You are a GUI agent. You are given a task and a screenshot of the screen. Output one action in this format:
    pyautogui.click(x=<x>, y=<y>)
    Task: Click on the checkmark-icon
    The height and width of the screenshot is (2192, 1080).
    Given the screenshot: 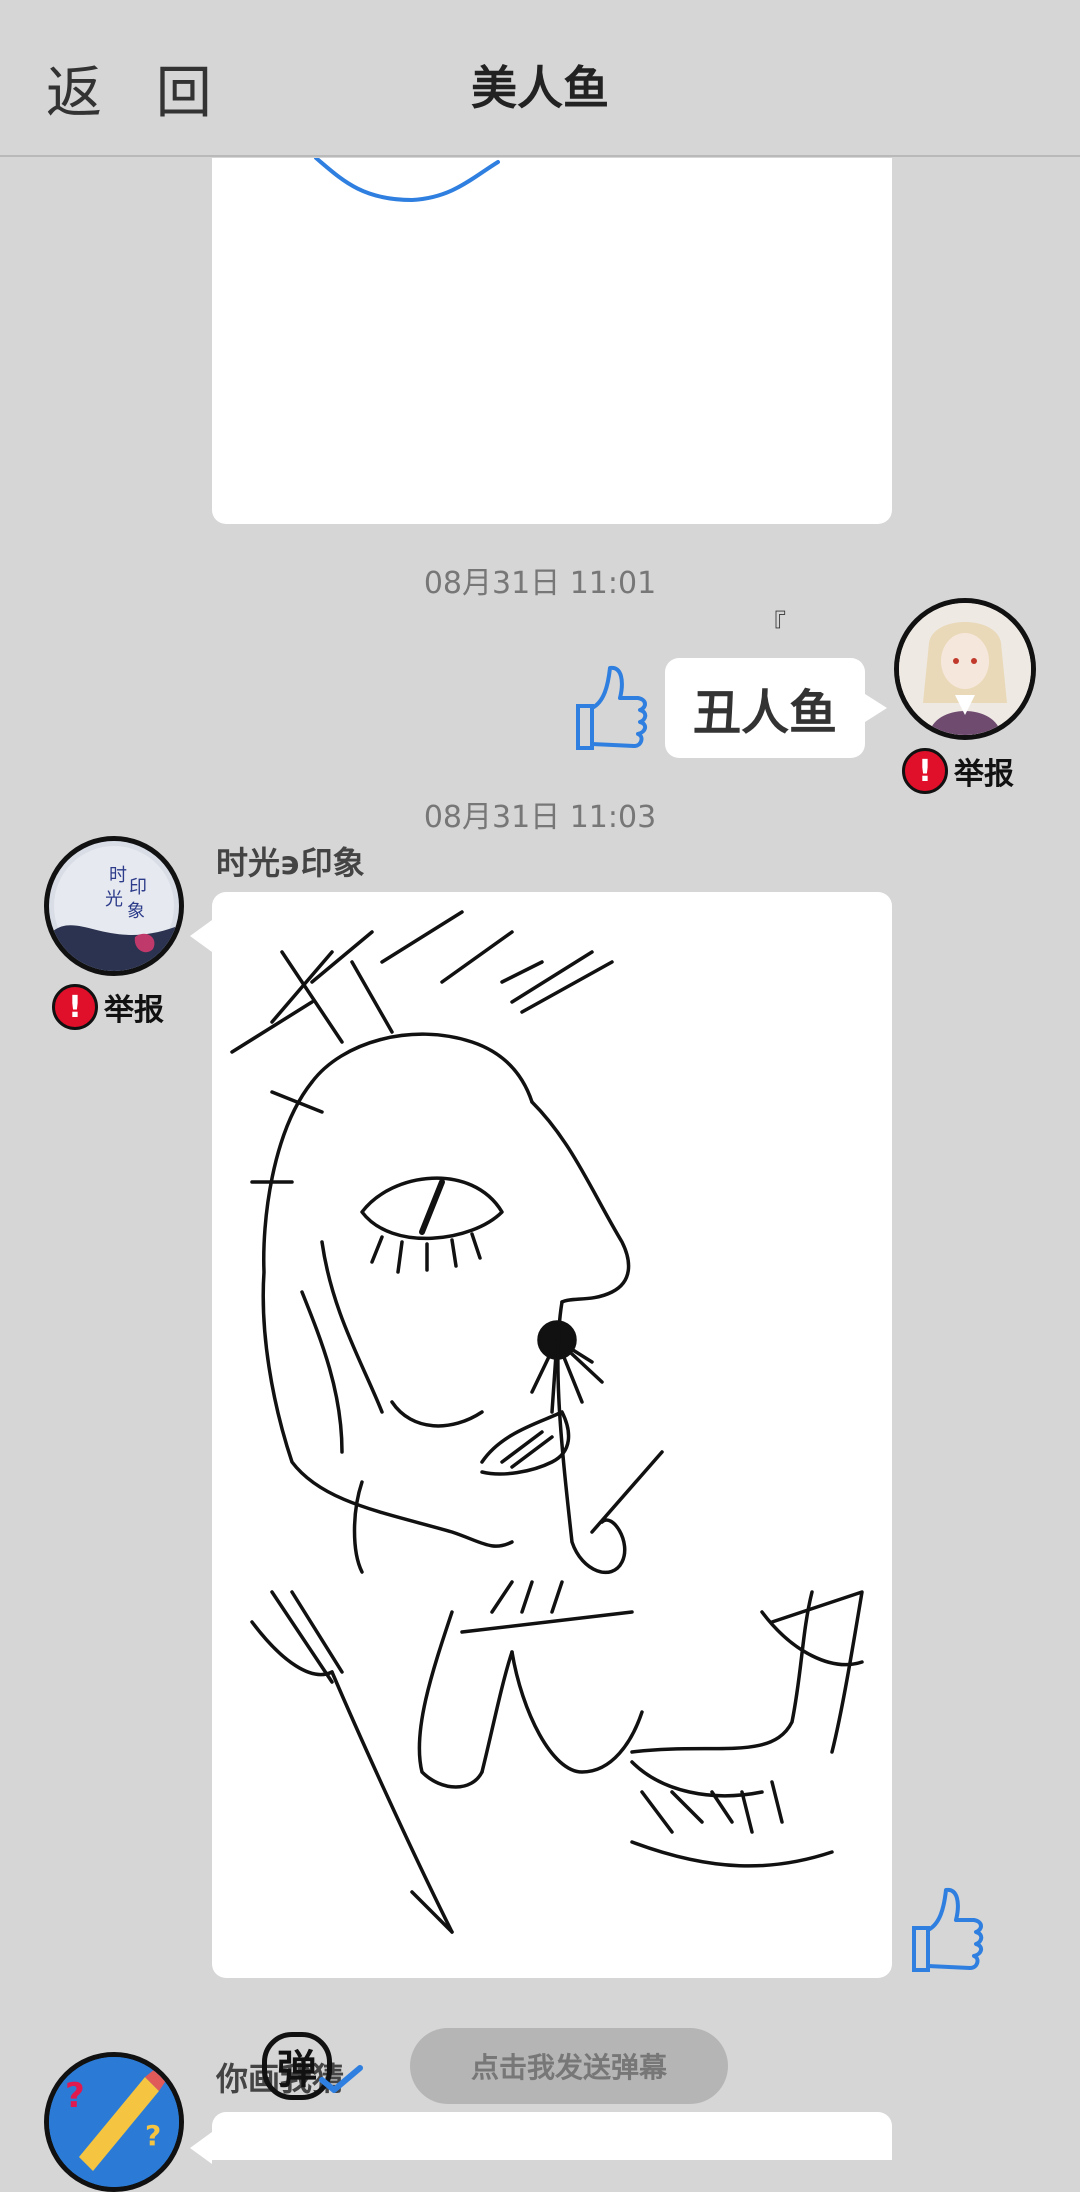 What is the action you would take?
    pyautogui.click(x=341, y=2079)
    